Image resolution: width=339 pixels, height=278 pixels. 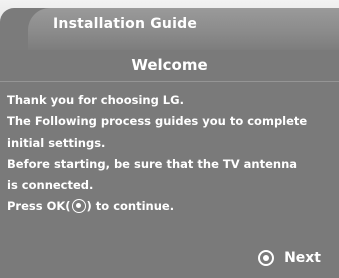 I want to click on message-line: initial settings., so click(x=56, y=142).